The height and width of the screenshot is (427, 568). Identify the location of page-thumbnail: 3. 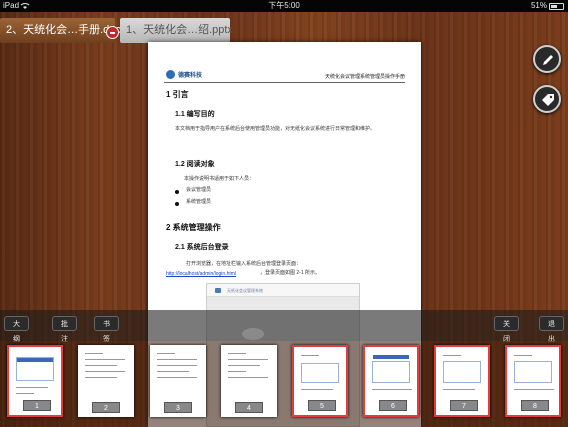
(178, 381).